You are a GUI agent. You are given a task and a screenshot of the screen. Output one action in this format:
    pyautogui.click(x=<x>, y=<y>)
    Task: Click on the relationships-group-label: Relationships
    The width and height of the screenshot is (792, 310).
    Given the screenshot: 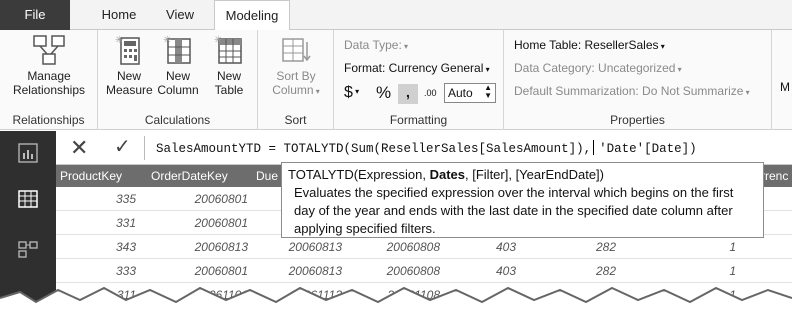 What is the action you would take?
    pyautogui.click(x=48, y=120)
    